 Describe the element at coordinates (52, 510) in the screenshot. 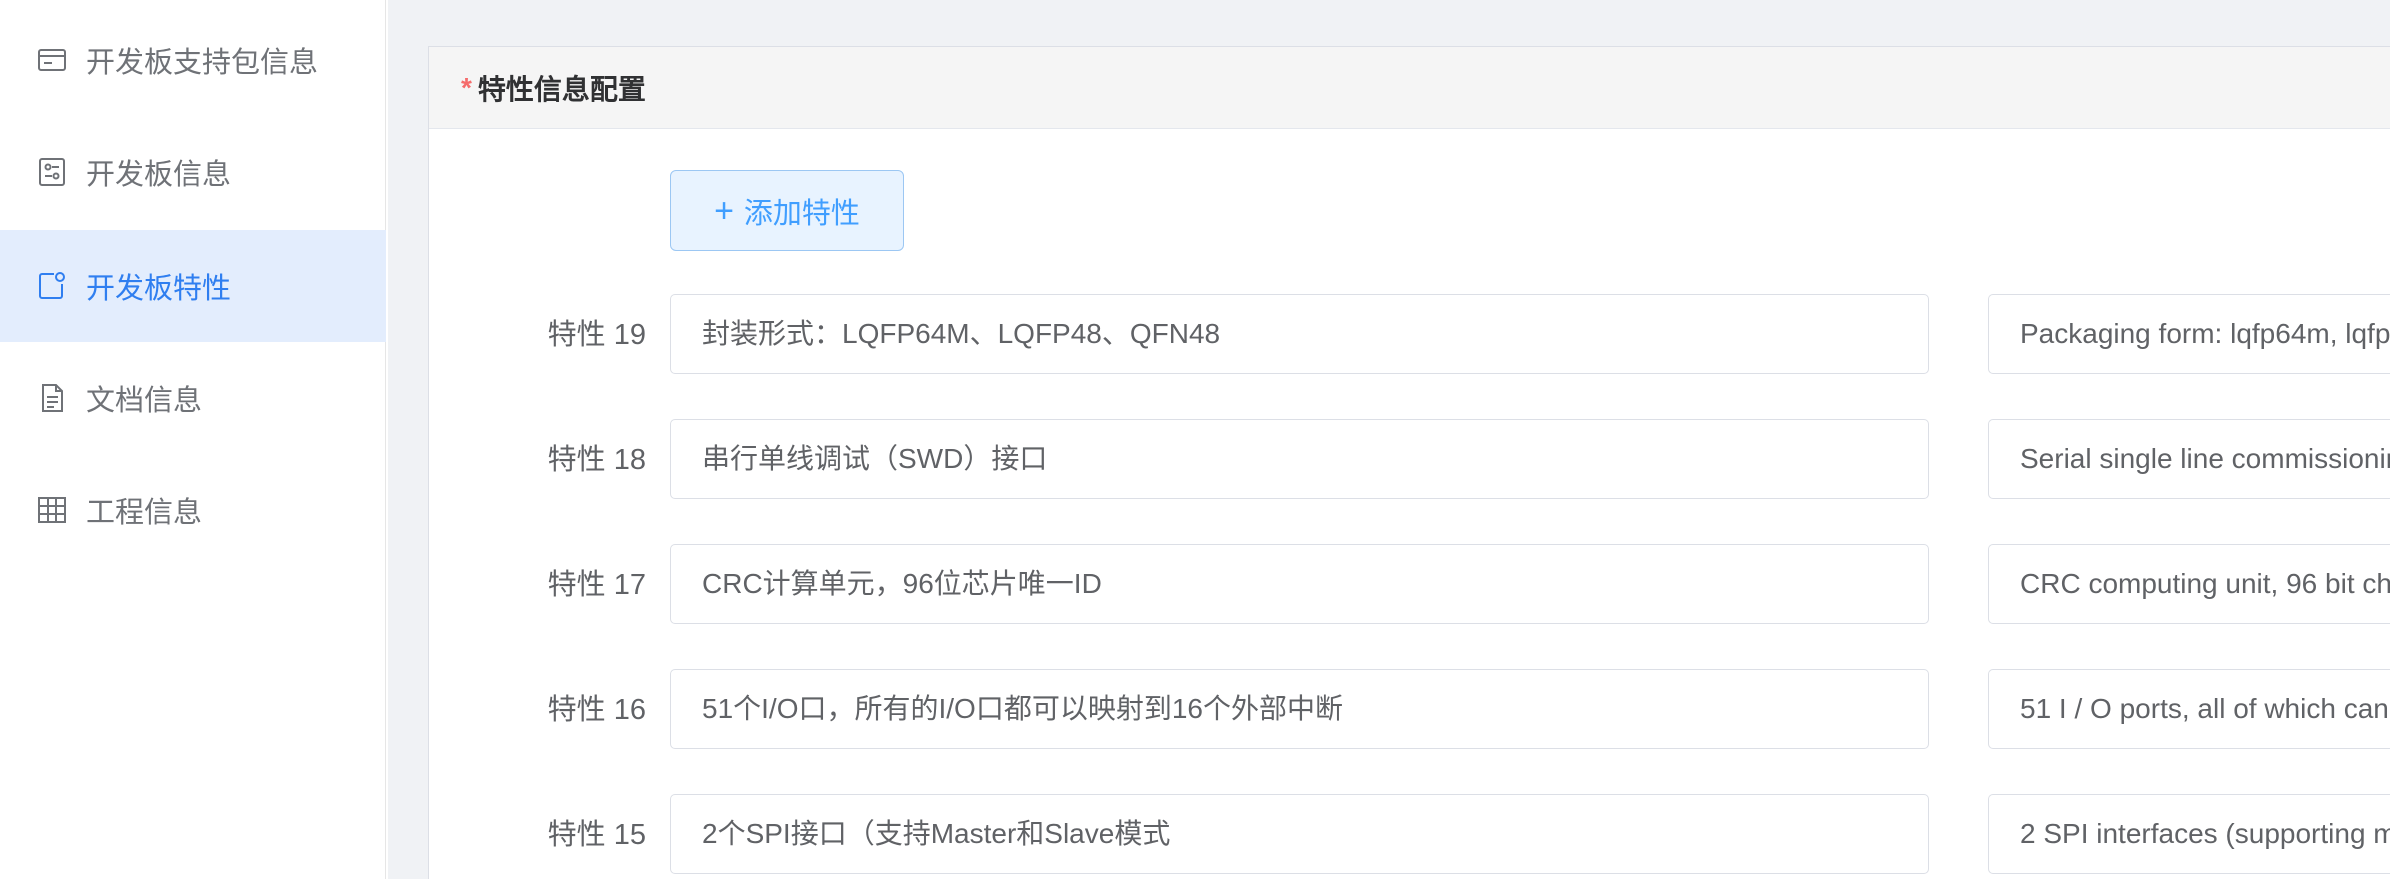

I see `grid-table-icon` at that location.